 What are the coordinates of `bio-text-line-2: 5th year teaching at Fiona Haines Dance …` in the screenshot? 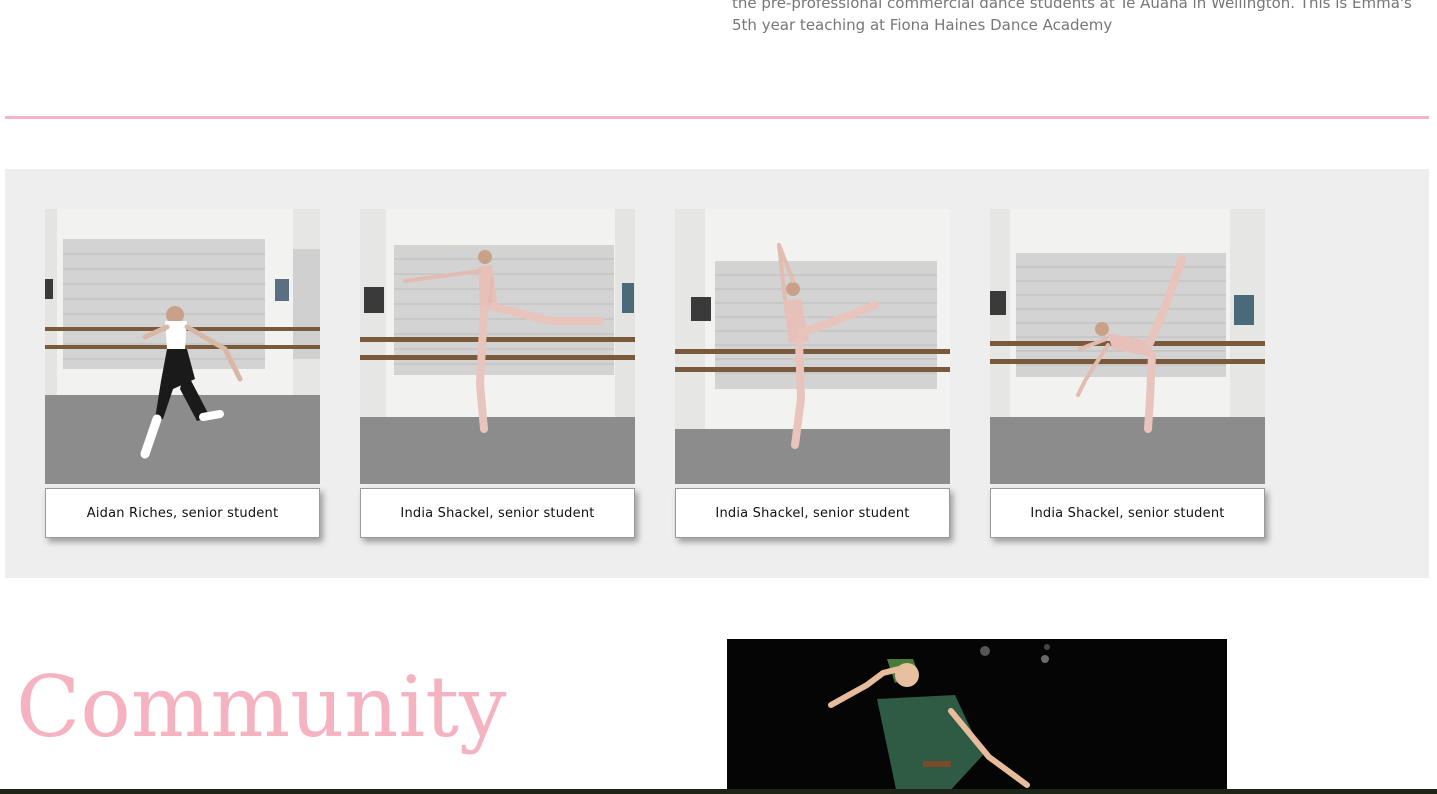 It's located at (922, 25).